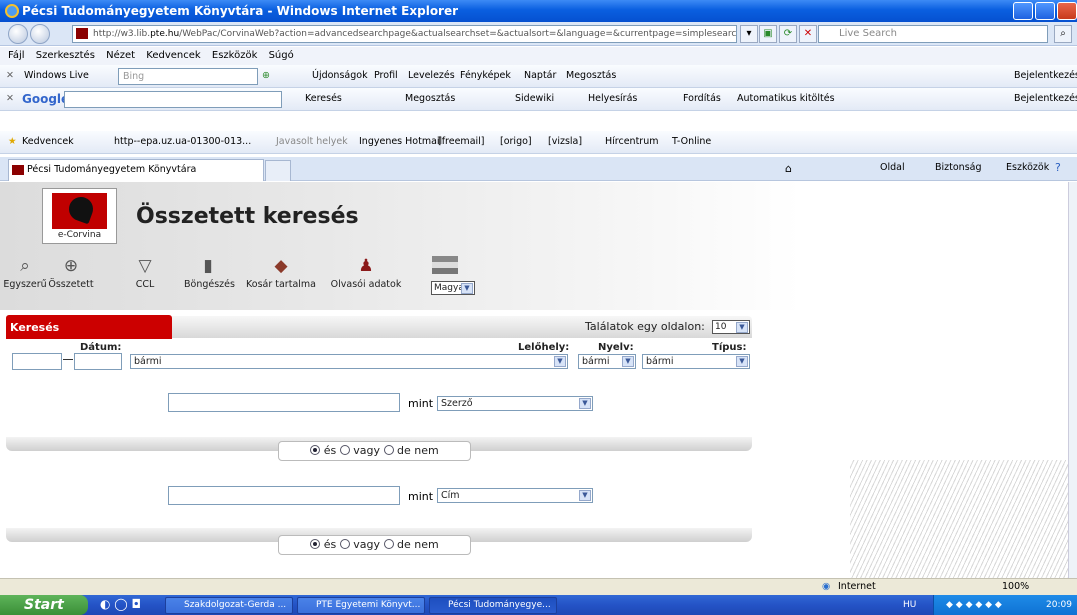 Image resolution: width=1077 pixels, height=615 pixels. I want to click on forward-button, so click(40, 34).